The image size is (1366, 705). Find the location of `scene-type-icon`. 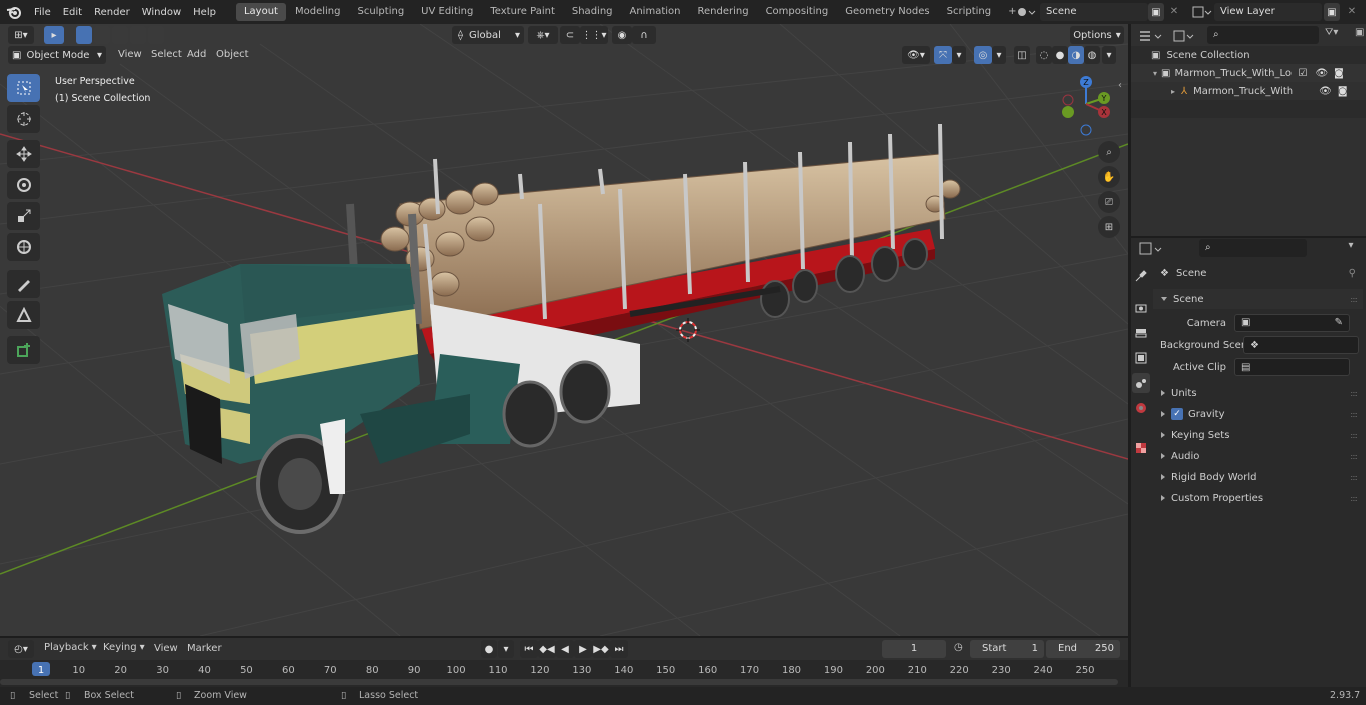

scene-type-icon is located at coordinates (1025, 12).